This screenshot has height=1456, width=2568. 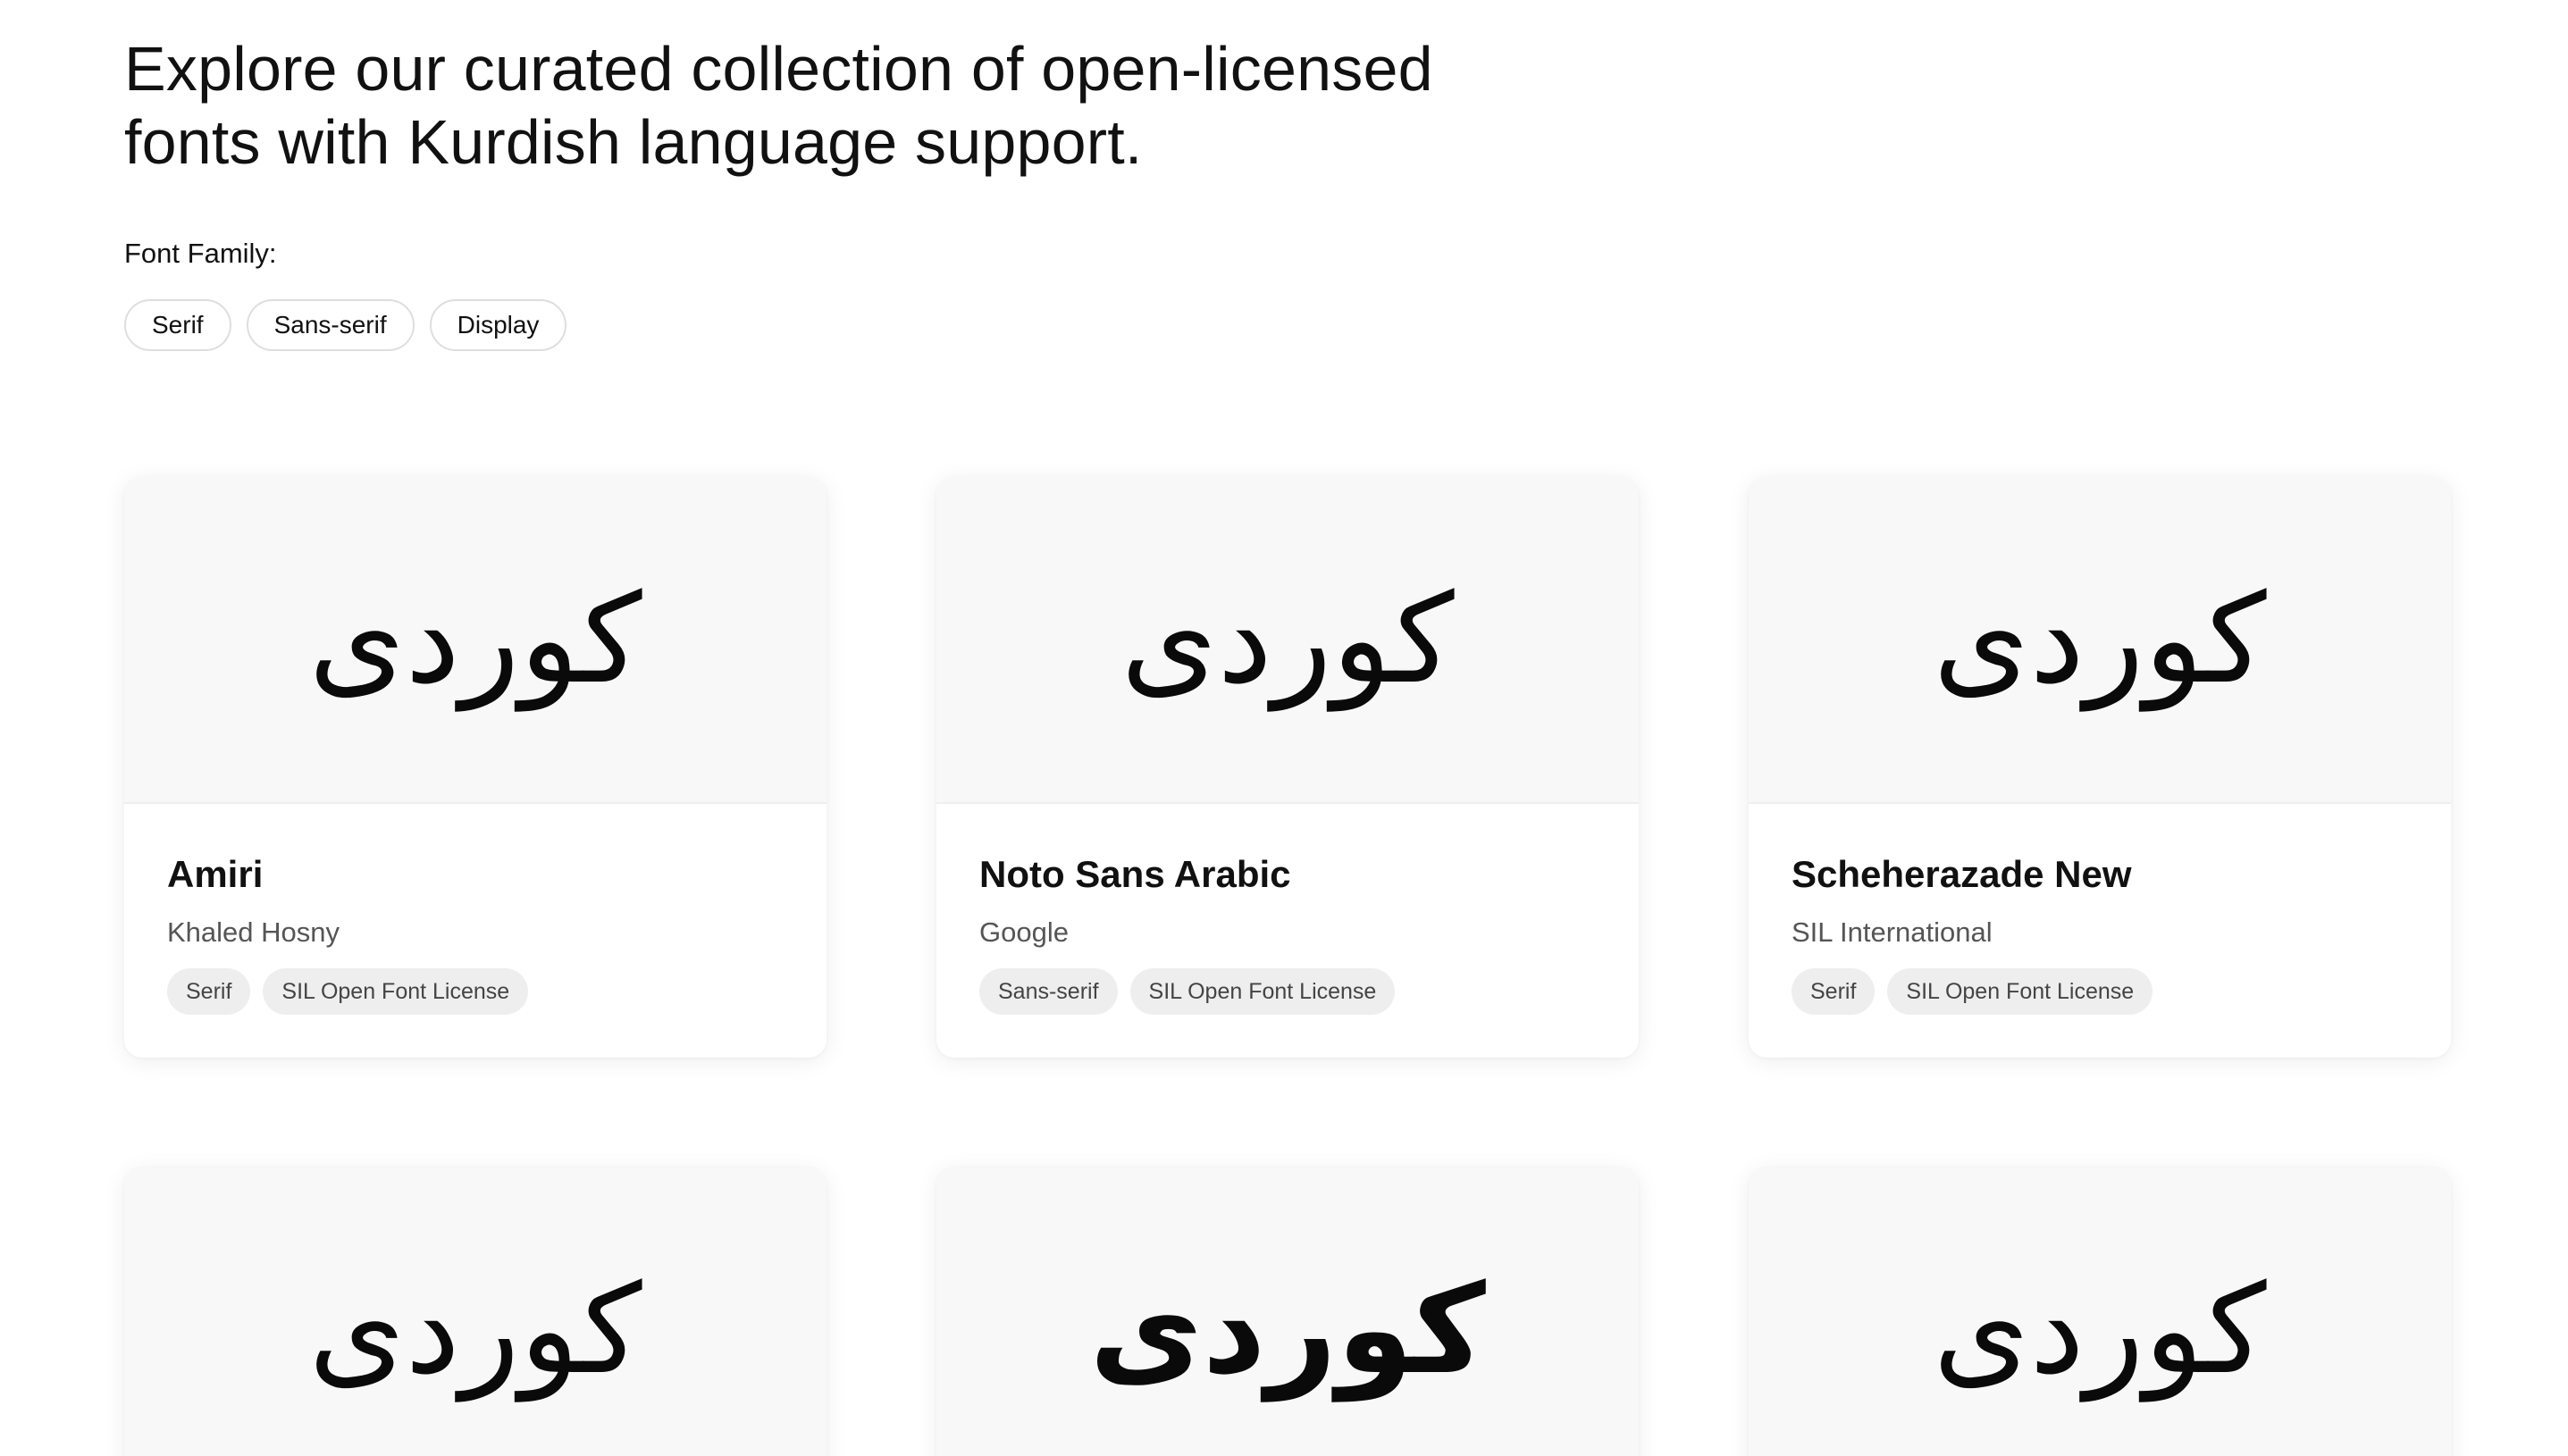 What do you see at coordinates (200, 254) in the screenshot?
I see `font-family-filter-label: Font Family:` at bounding box center [200, 254].